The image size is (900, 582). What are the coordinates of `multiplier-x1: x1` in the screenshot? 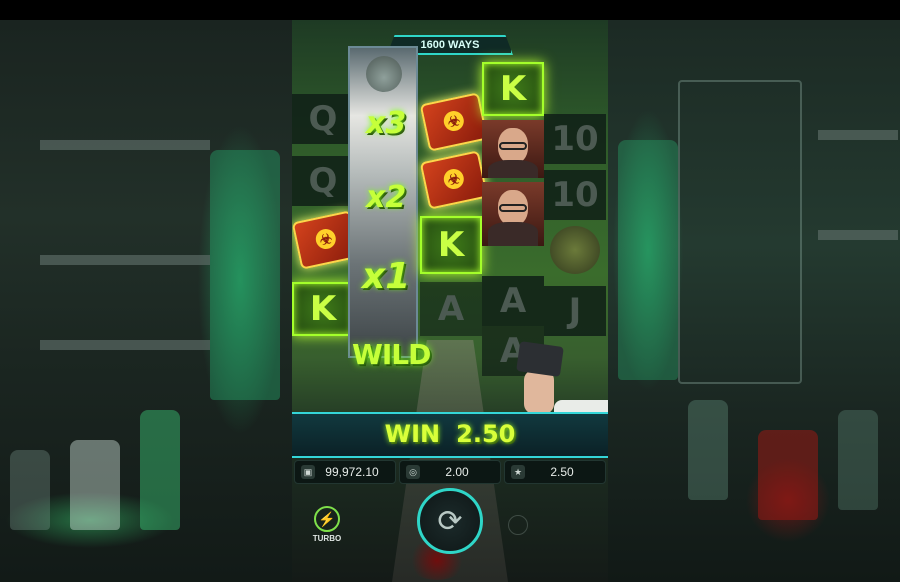 It's located at (386, 276).